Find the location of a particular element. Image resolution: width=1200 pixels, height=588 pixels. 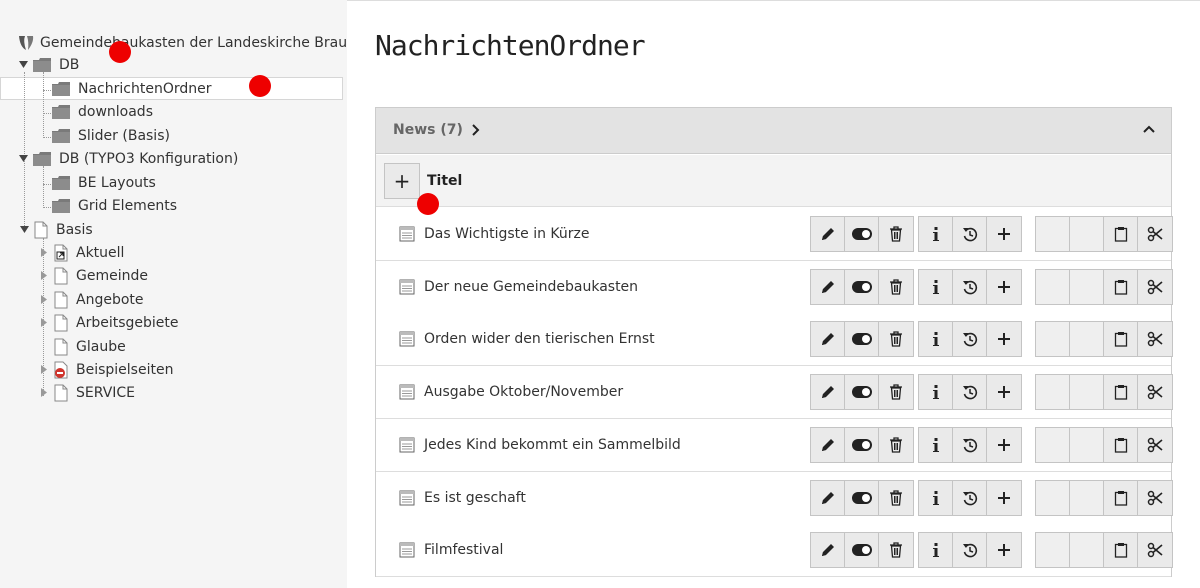

tree-node: downloads is located at coordinates (102, 112).